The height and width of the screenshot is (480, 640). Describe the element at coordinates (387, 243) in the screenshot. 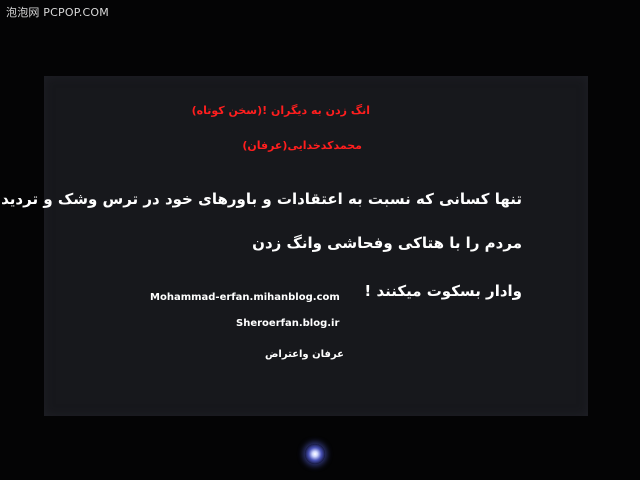

I see `main-text-line-2: مردم را با هتاکی وفحاشی وانگ زدن` at that location.